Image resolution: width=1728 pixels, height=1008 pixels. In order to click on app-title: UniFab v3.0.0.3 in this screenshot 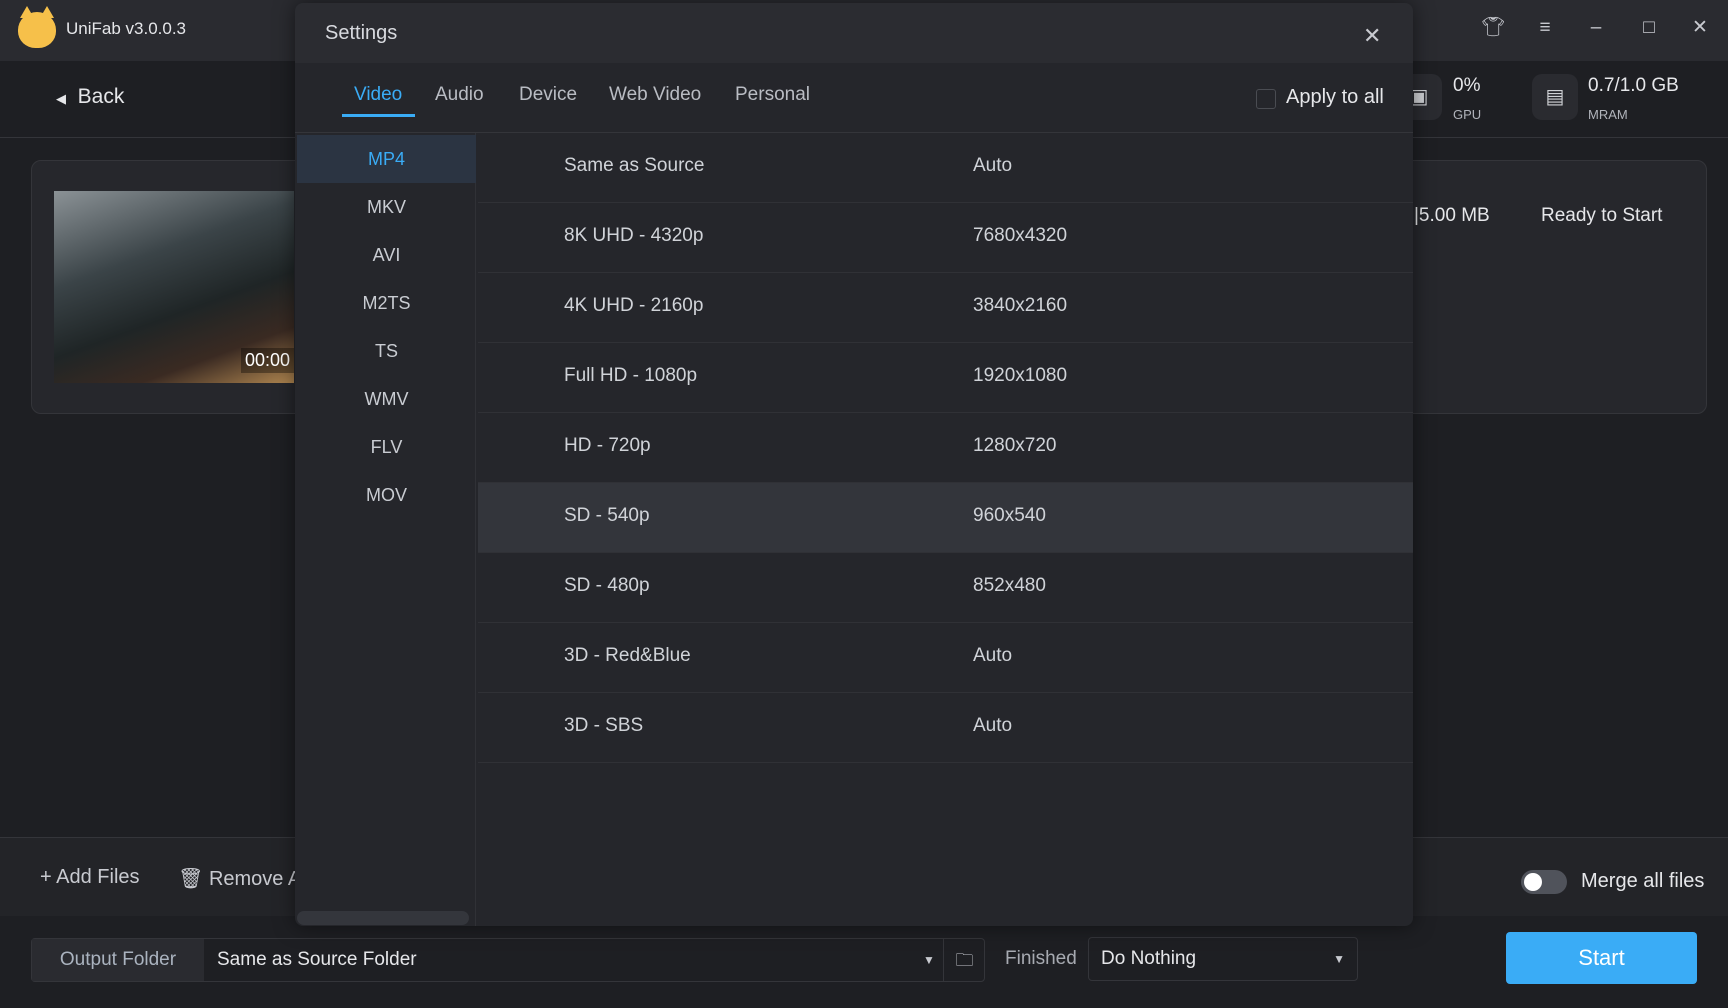, I will do `click(126, 28)`.